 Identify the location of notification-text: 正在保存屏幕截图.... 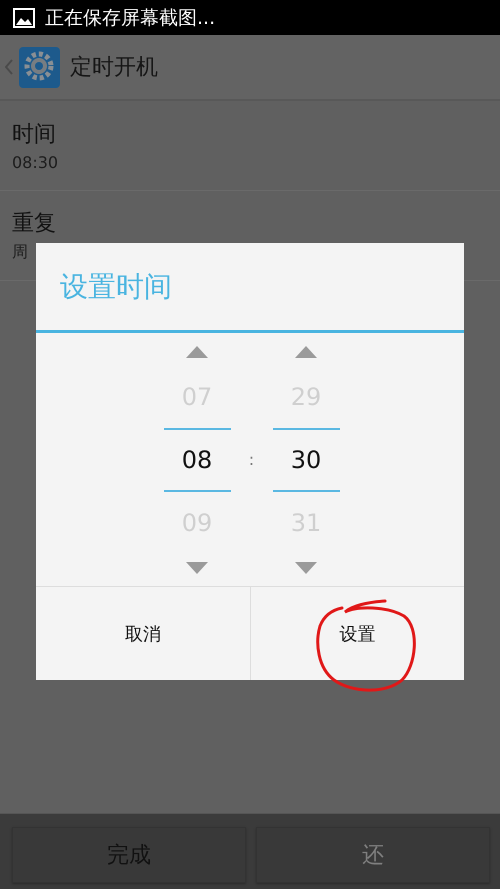
(130, 18).